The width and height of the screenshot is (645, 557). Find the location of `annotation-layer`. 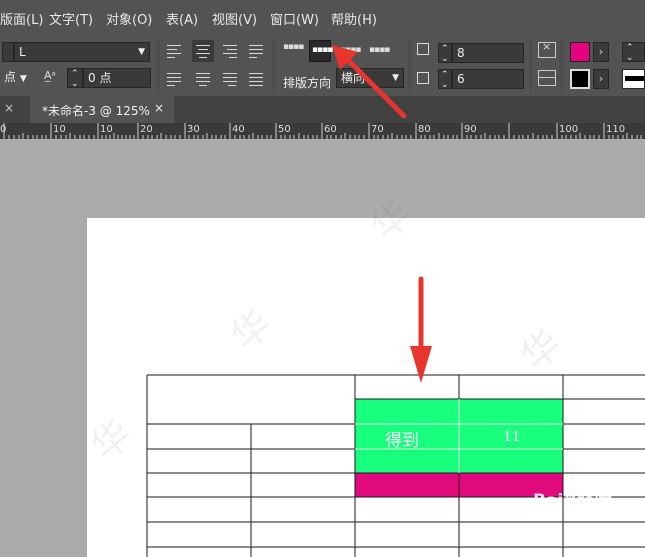

annotation-layer is located at coordinates (382, 214).